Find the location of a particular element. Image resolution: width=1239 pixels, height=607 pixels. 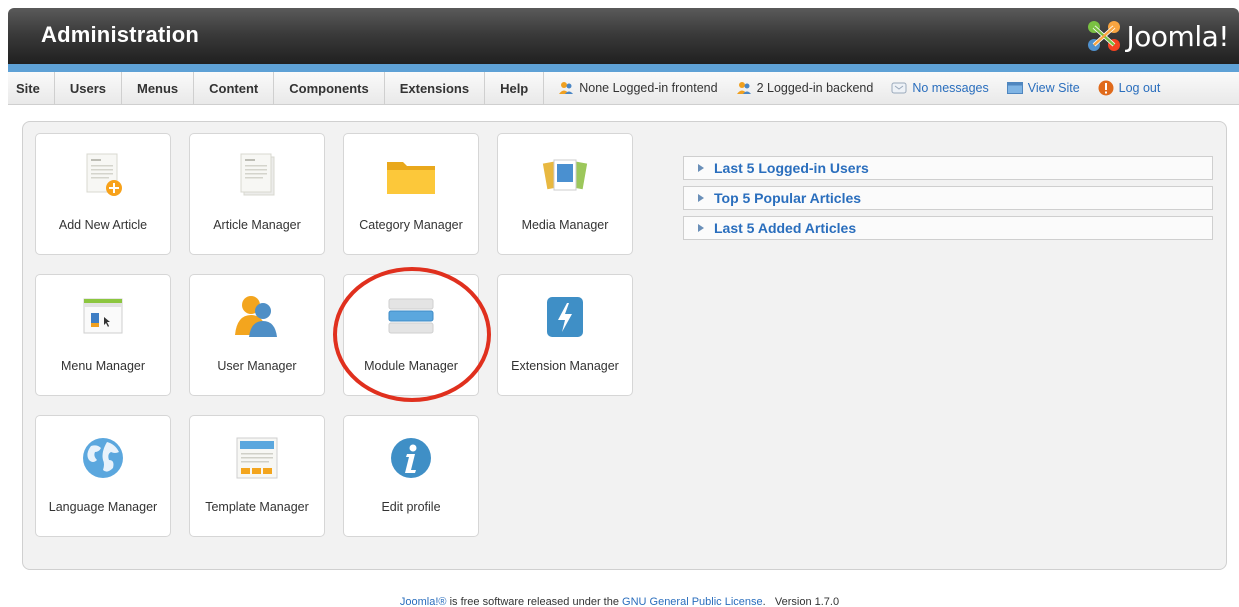

view-site-text: View Site is located at coordinates (1053, 88).